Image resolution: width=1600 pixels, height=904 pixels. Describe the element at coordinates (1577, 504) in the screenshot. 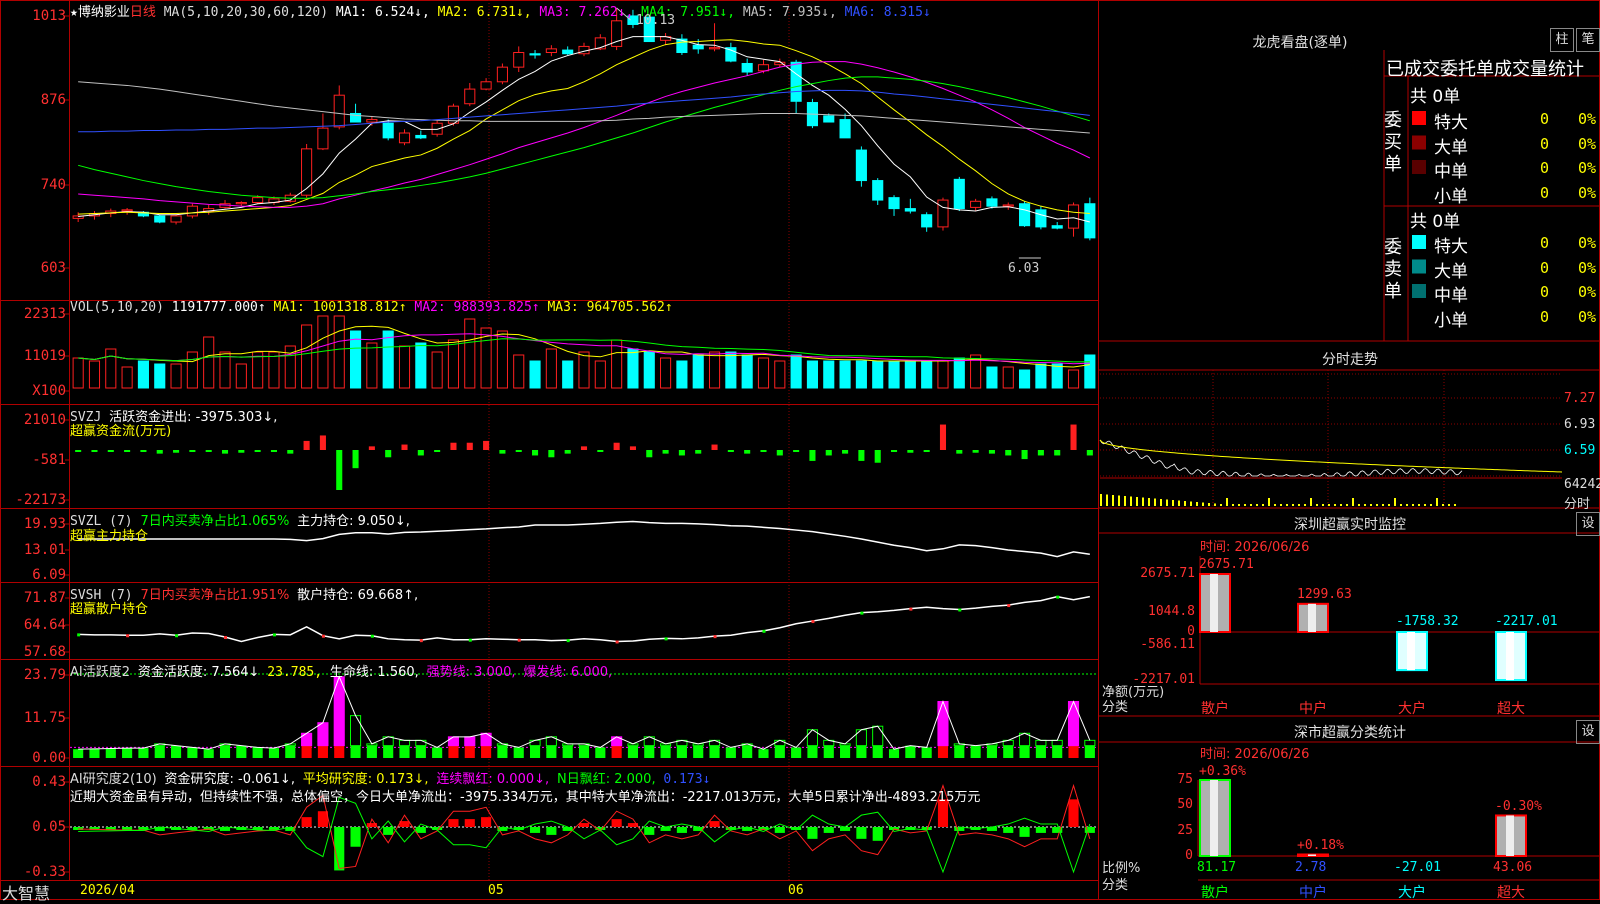

I see `minute-axis-unit: 分时` at that location.